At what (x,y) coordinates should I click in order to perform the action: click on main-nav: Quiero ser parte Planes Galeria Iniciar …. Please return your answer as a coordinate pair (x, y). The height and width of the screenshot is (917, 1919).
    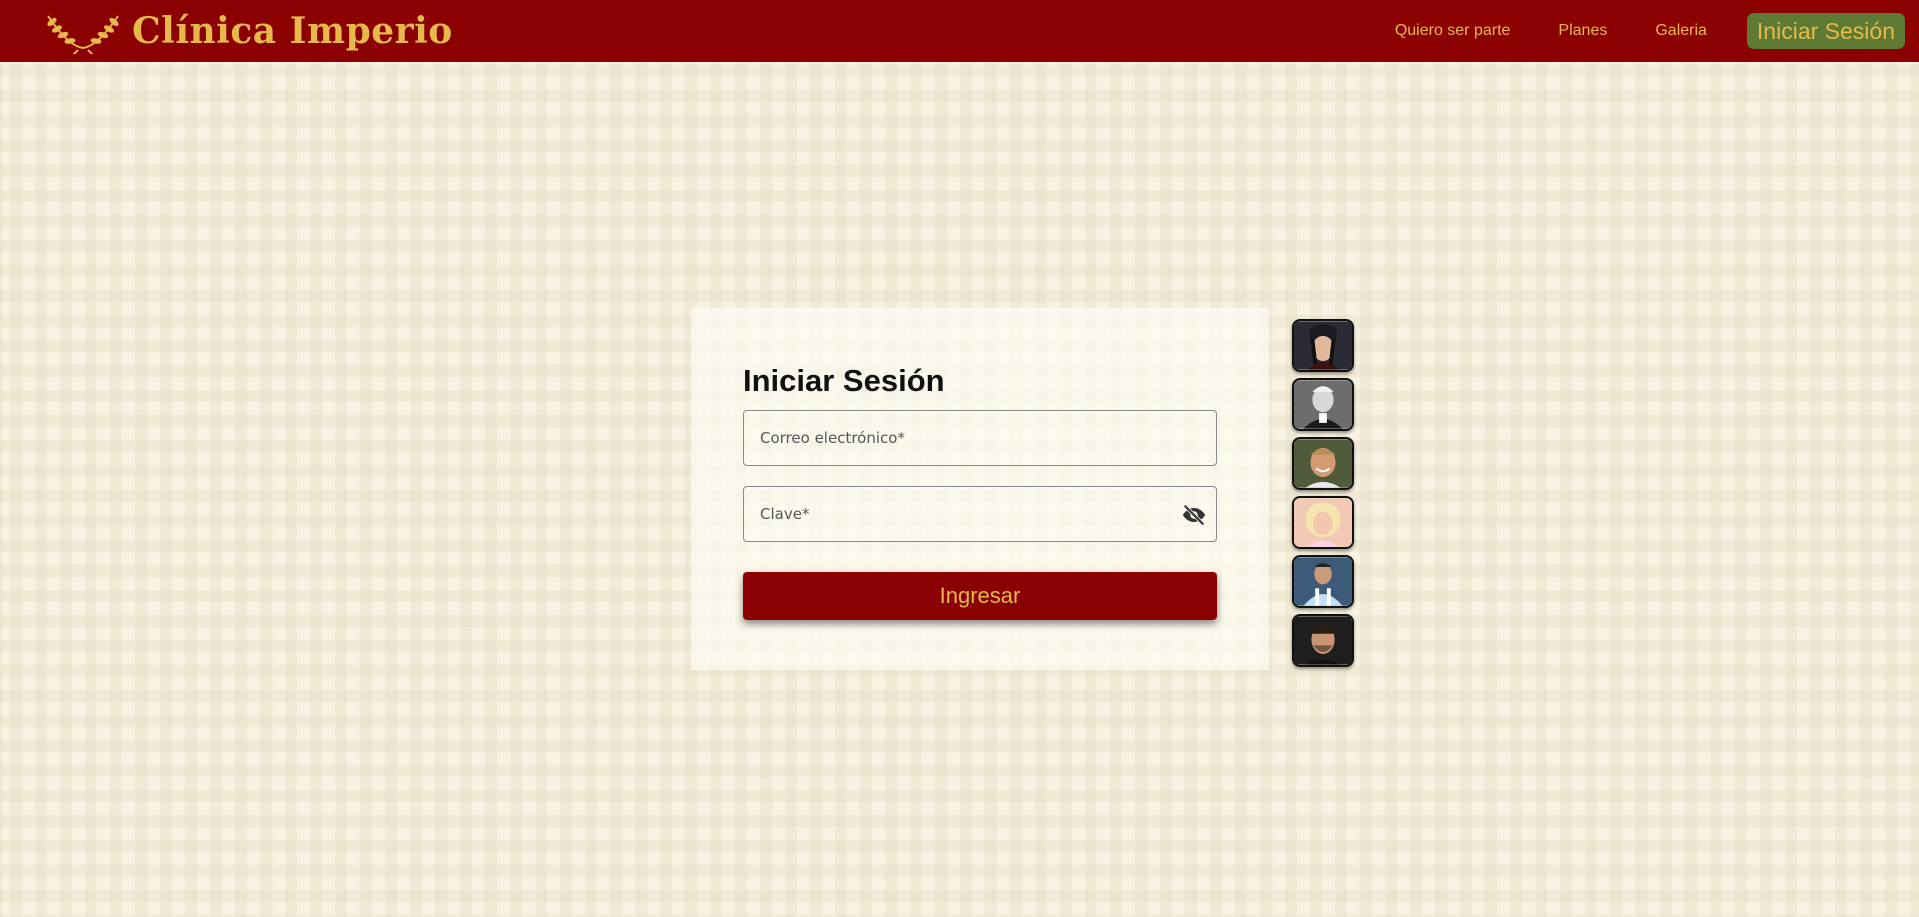
    Looking at the image, I should click on (1626, 31).